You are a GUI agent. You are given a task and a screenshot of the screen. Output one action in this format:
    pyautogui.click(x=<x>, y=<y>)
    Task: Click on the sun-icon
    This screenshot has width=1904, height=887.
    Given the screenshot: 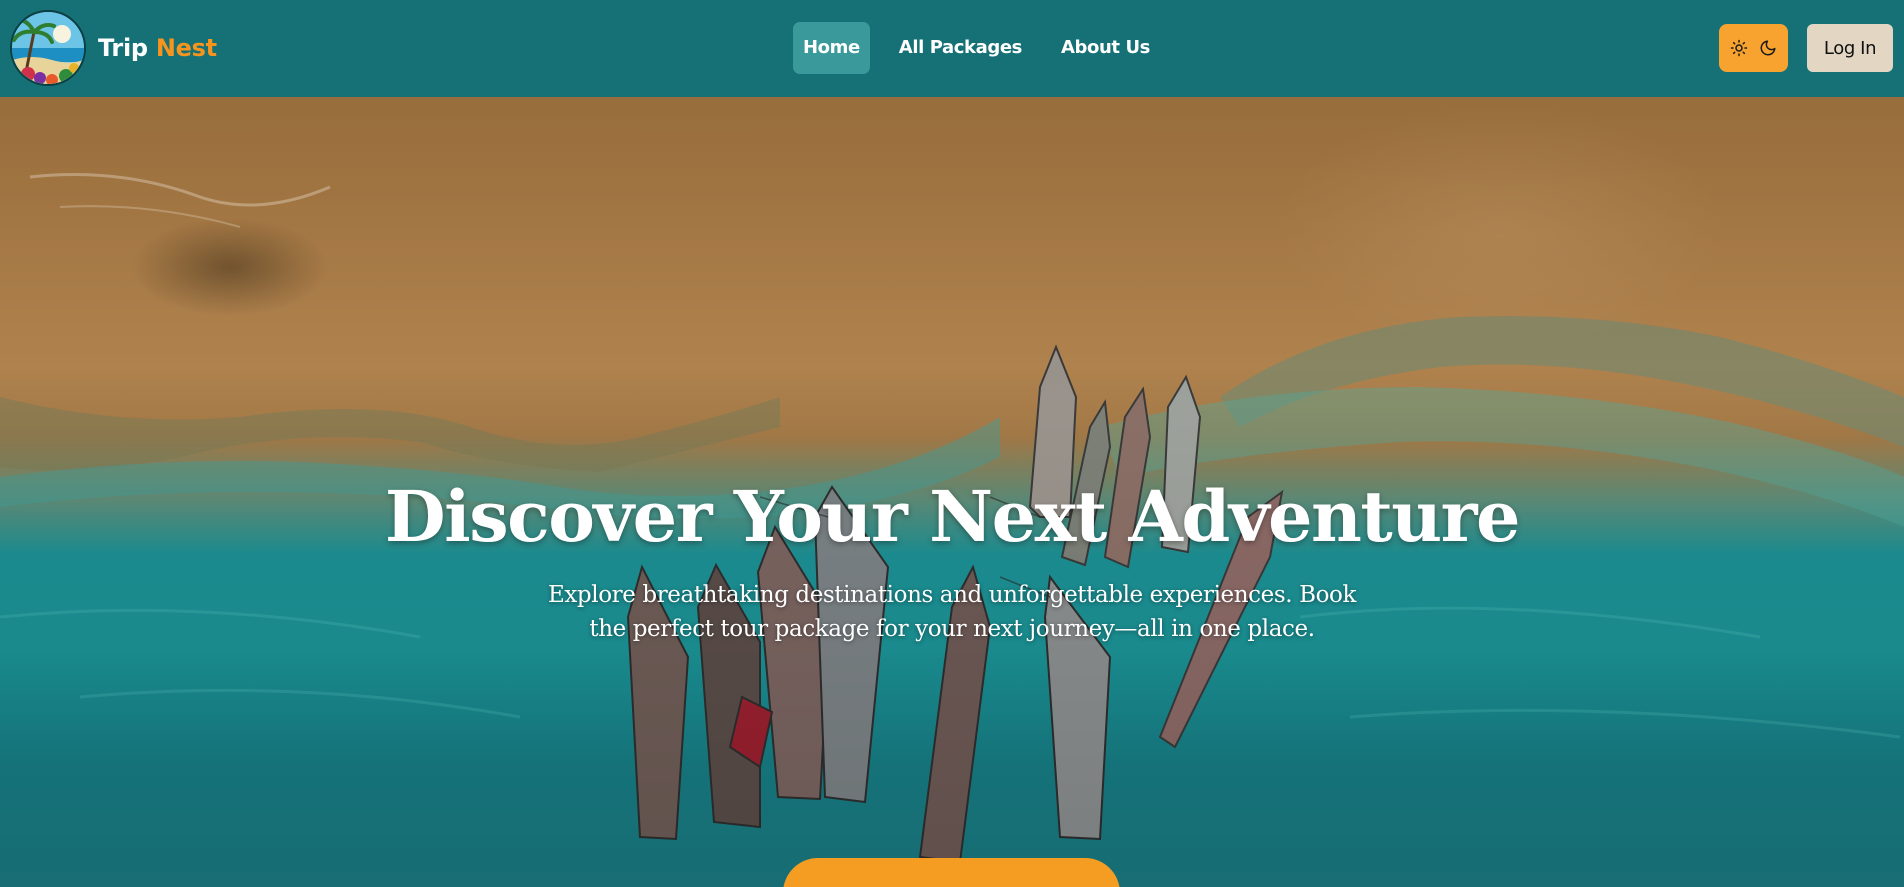 What is the action you would take?
    pyautogui.click(x=1739, y=48)
    